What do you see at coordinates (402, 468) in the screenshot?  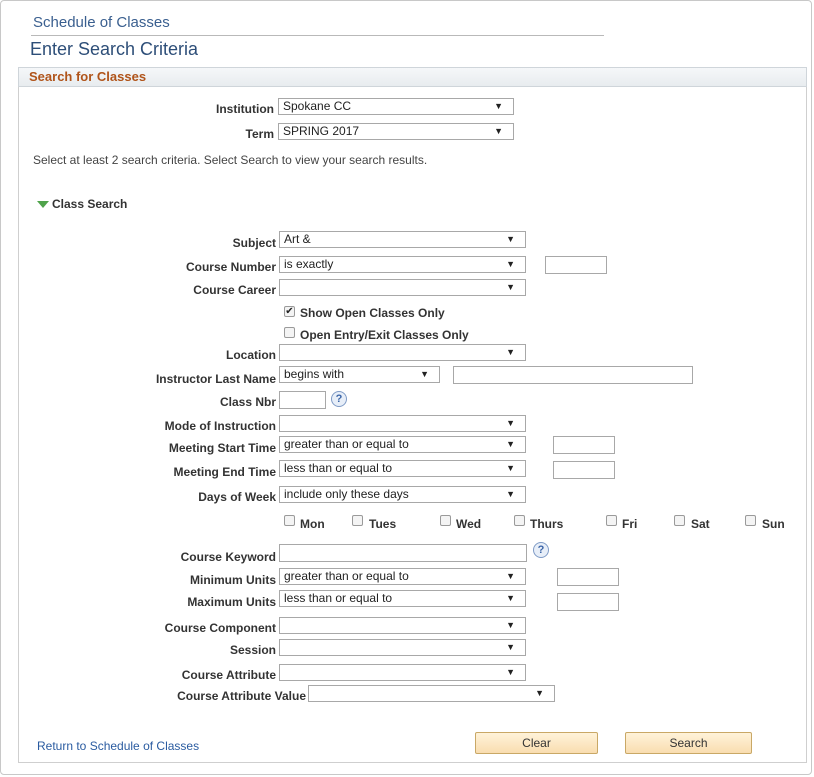 I see `meeting-end-operator: less than or equal to ▼` at bounding box center [402, 468].